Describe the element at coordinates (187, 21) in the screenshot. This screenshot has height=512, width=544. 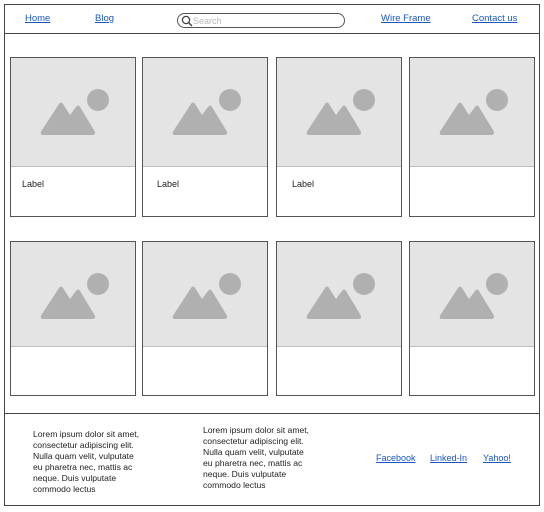
I see `search-icon` at that location.